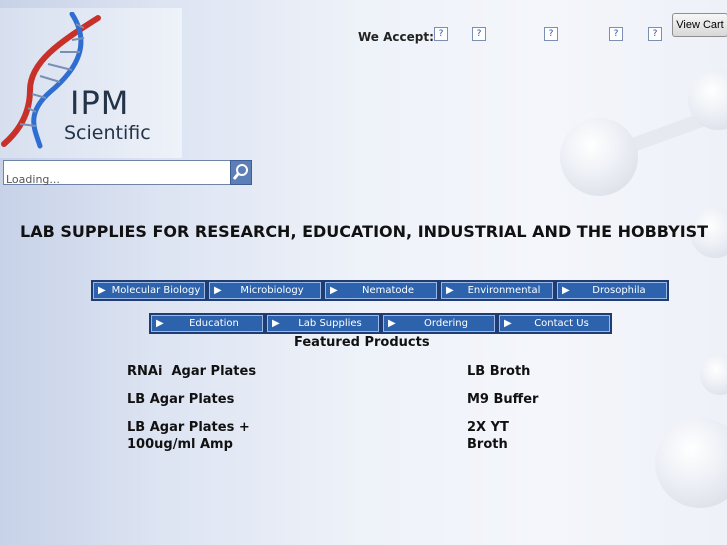 This screenshot has height=545, width=727. What do you see at coordinates (396, 37) in the screenshot?
I see `we-accept-label: We Accept:` at bounding box center [396, 37].